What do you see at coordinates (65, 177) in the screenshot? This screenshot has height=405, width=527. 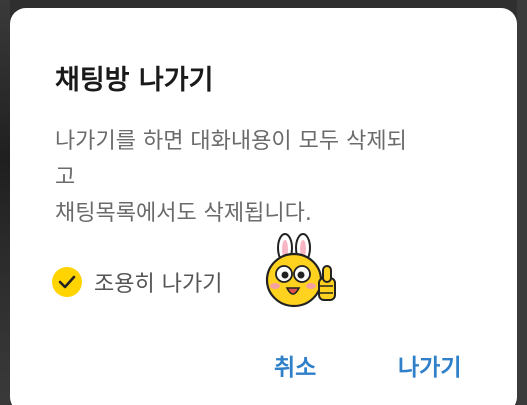 I see `dialog-message-line: 고` at bounding box center [65, 177].